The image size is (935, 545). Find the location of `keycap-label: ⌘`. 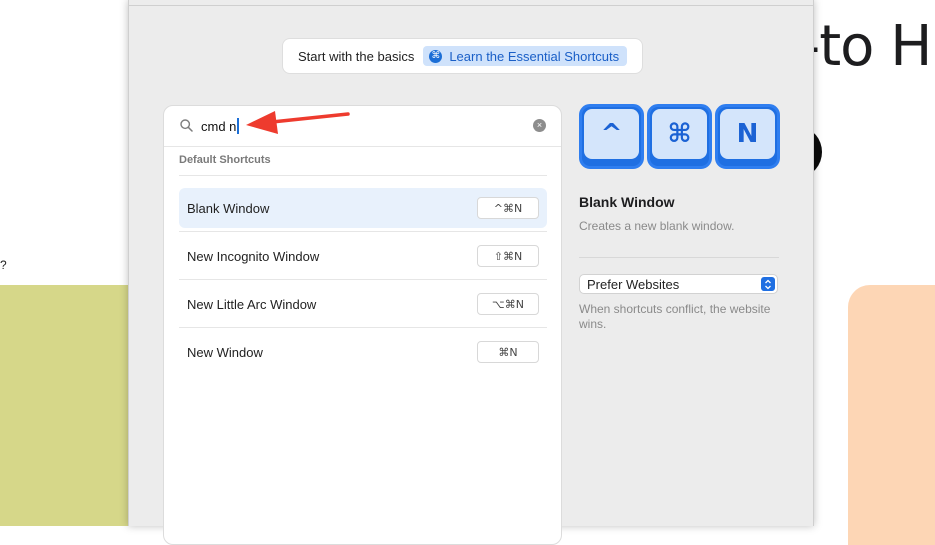

keycap-label: ⌘ is located at coordinates (679, 134).